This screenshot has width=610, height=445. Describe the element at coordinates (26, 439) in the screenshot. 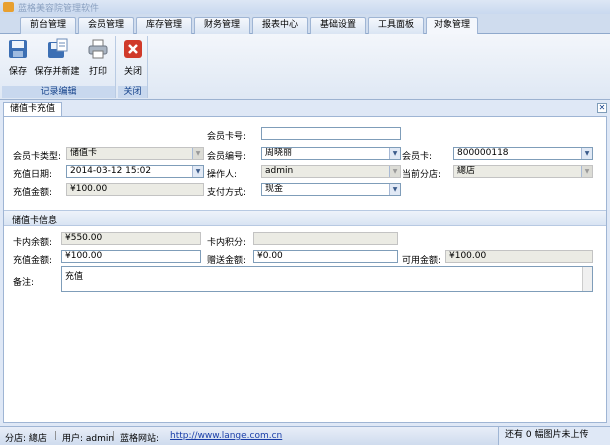

I see `status-branch: 分店: 總店` at that location.